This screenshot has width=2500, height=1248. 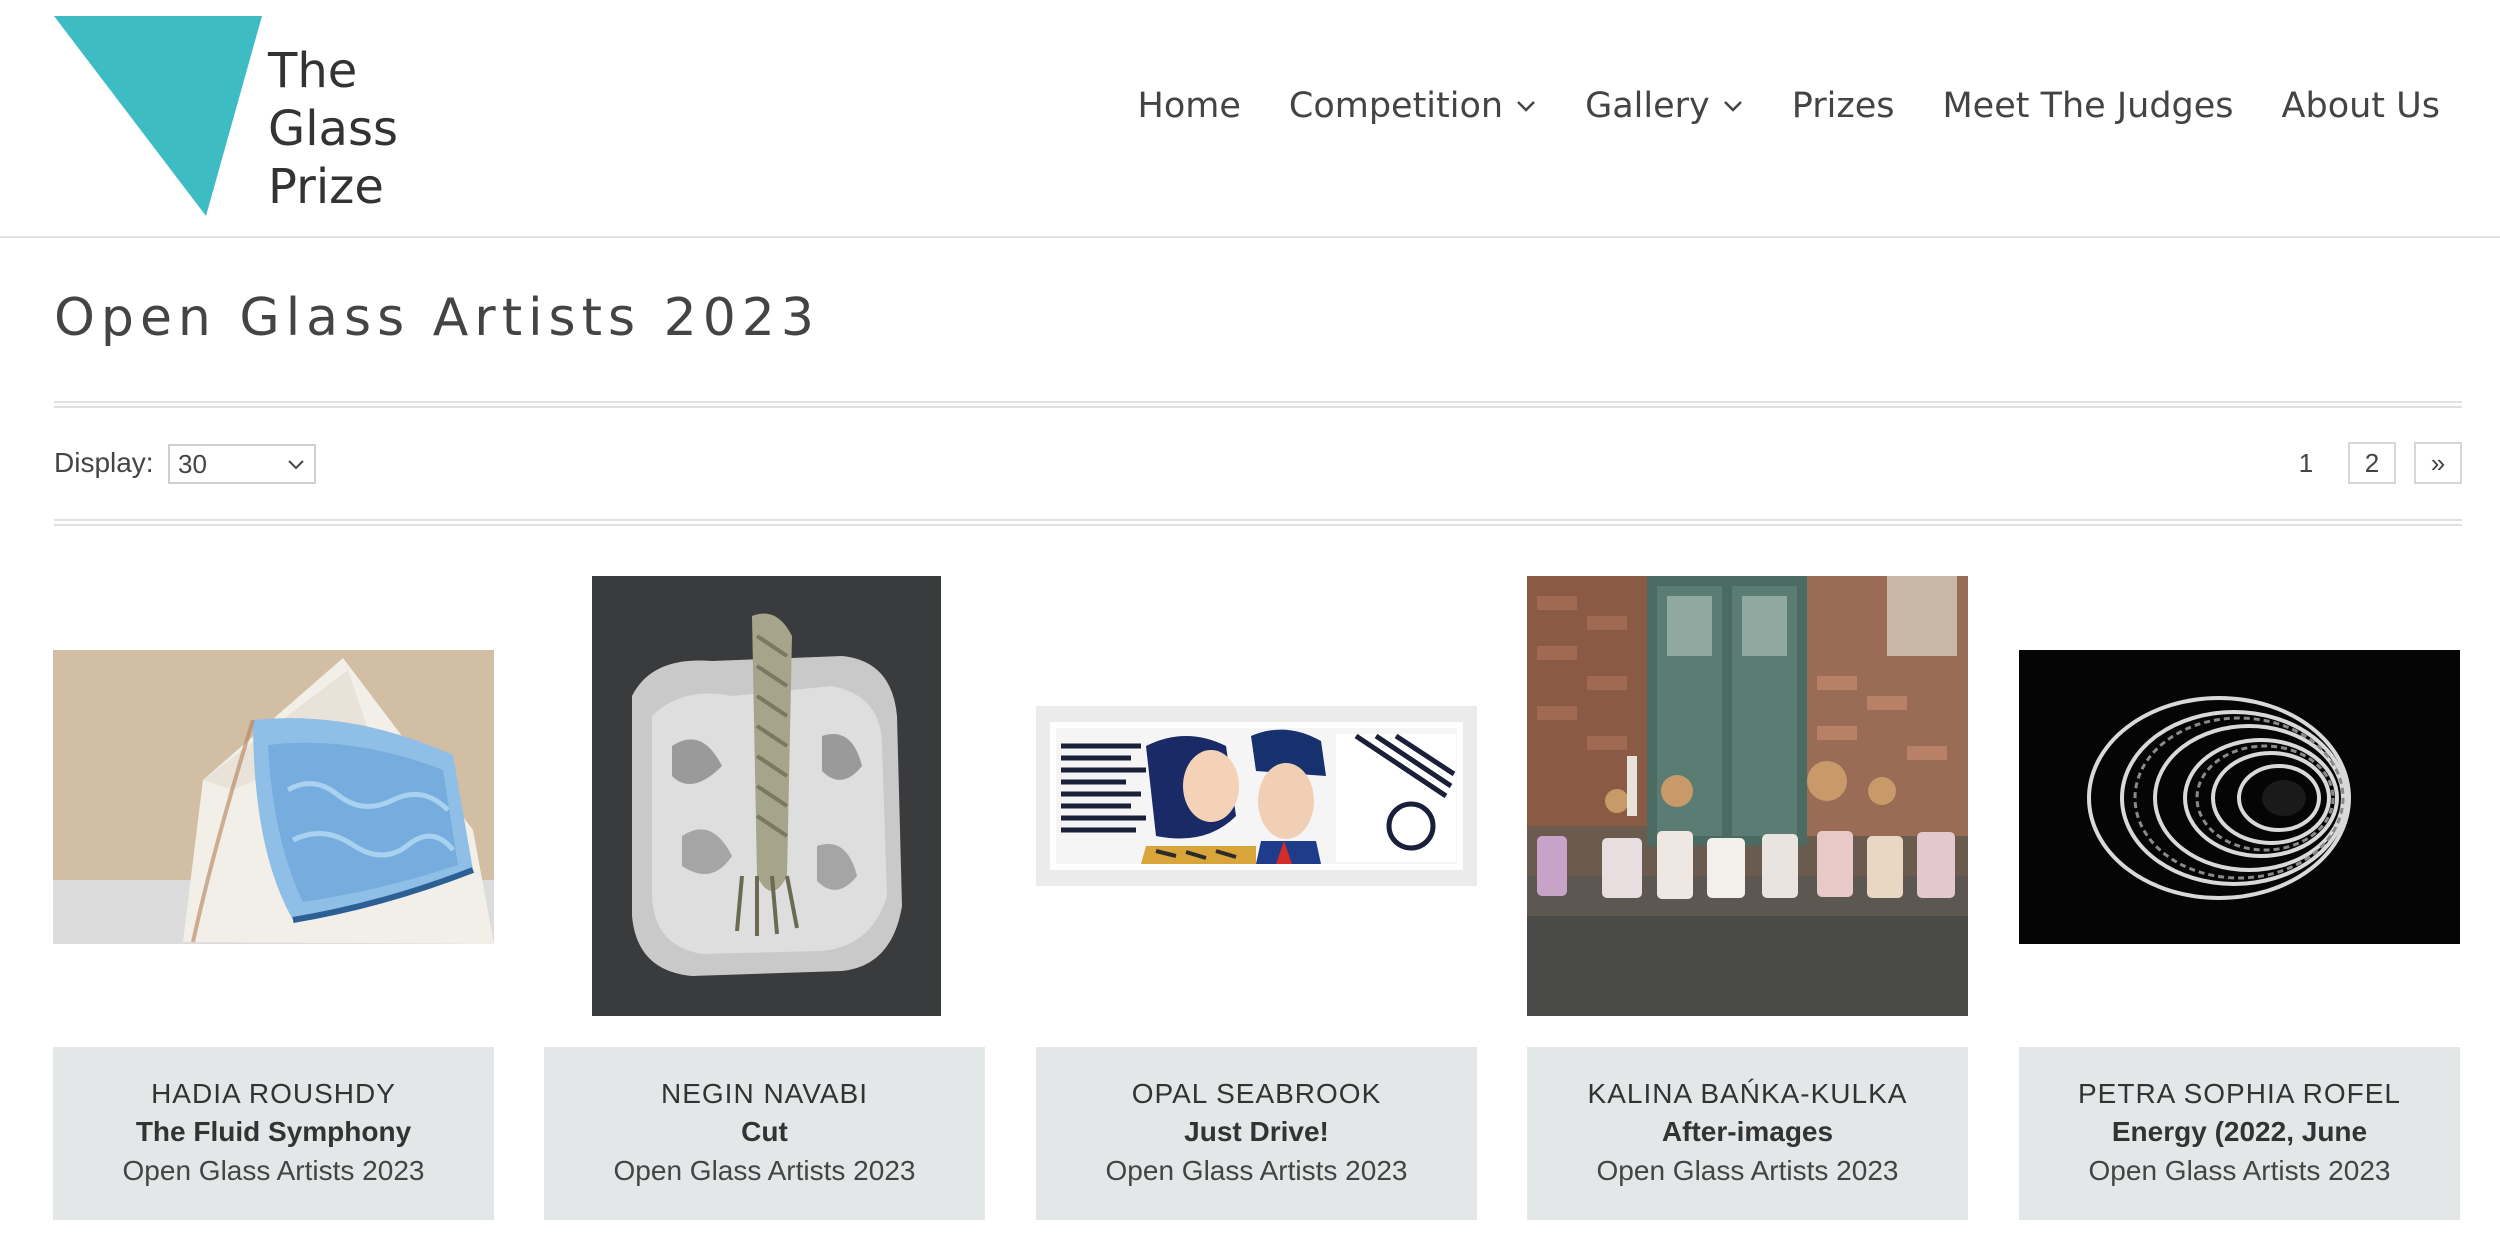 I want to click on nav-about-label: About Us, so click(x=2360, y=106).